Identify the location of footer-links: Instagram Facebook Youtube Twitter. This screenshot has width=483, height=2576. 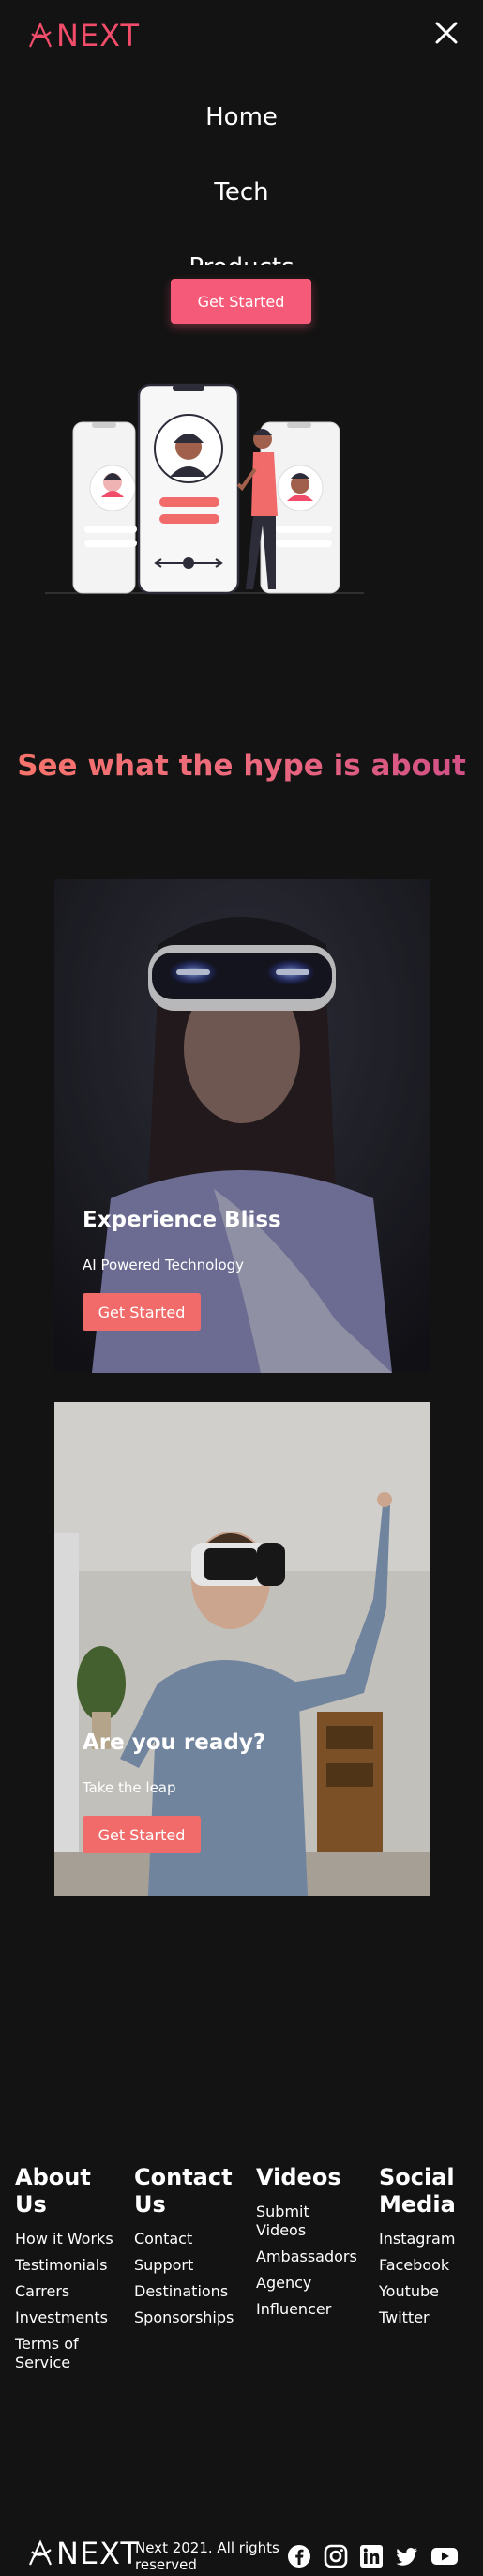
(426, 2278).